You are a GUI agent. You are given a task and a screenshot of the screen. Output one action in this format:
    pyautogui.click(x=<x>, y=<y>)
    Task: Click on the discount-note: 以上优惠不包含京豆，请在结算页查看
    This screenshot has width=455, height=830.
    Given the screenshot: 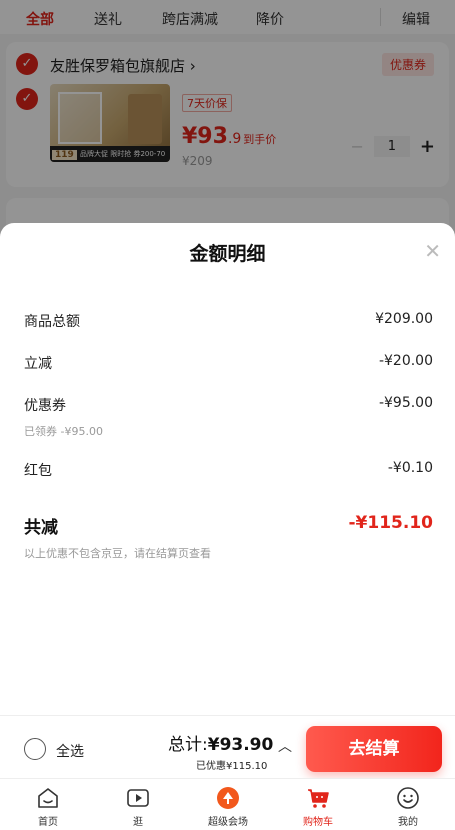 What is the action you would take?
    pyautogui.click(x=117, y=553)
    